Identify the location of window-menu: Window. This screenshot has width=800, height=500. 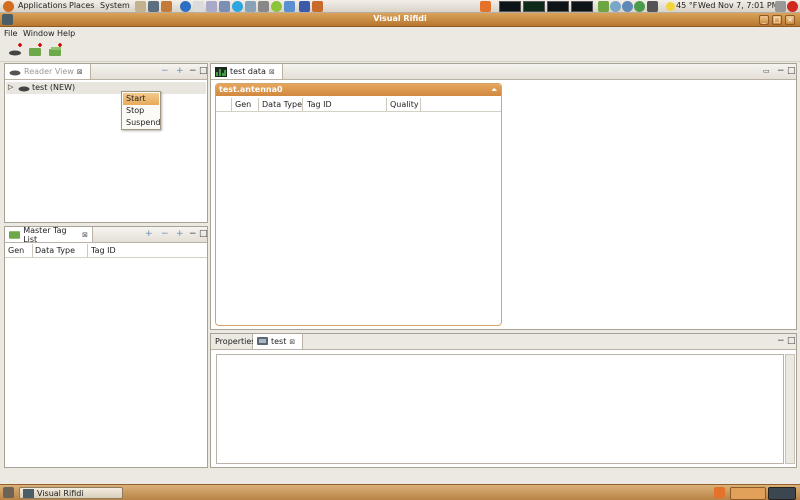
(39, 33).